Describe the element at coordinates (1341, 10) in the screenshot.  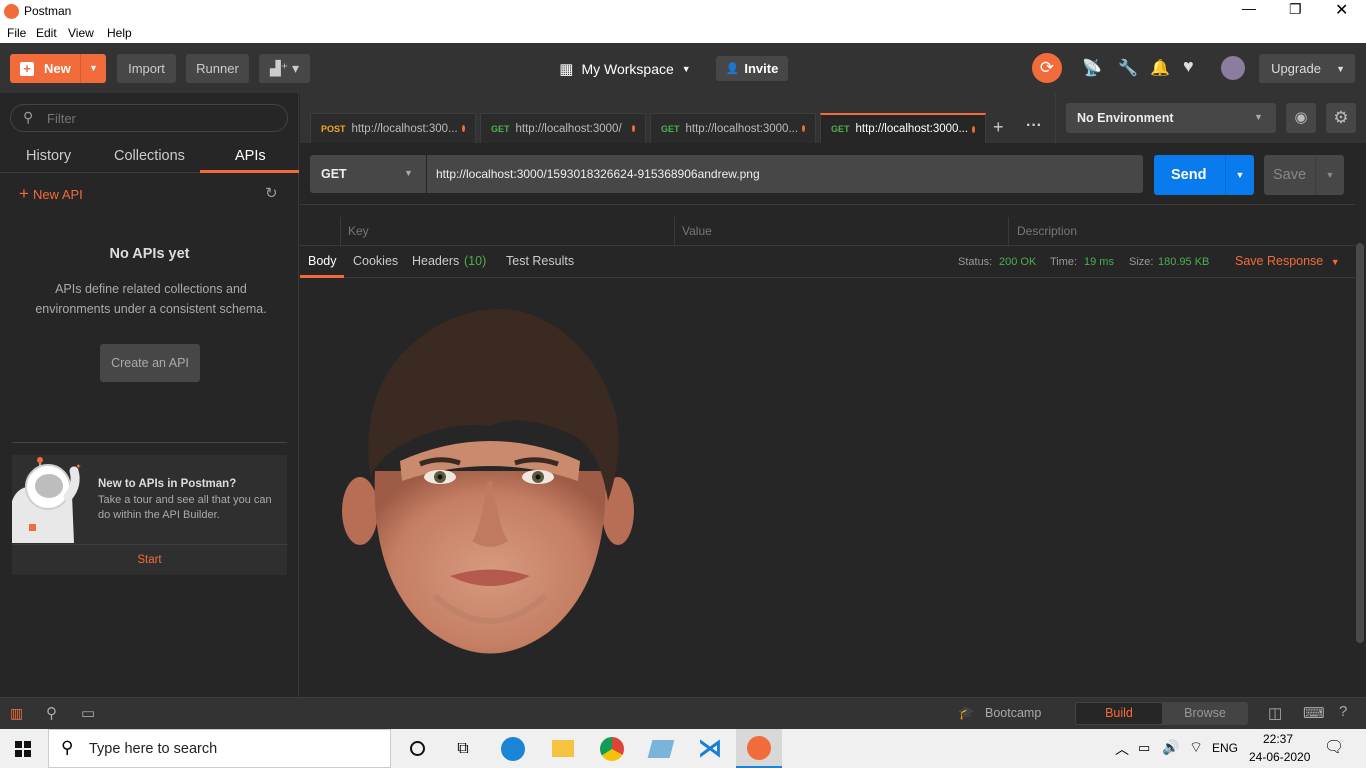
I see `close-button: ✕` at that location.